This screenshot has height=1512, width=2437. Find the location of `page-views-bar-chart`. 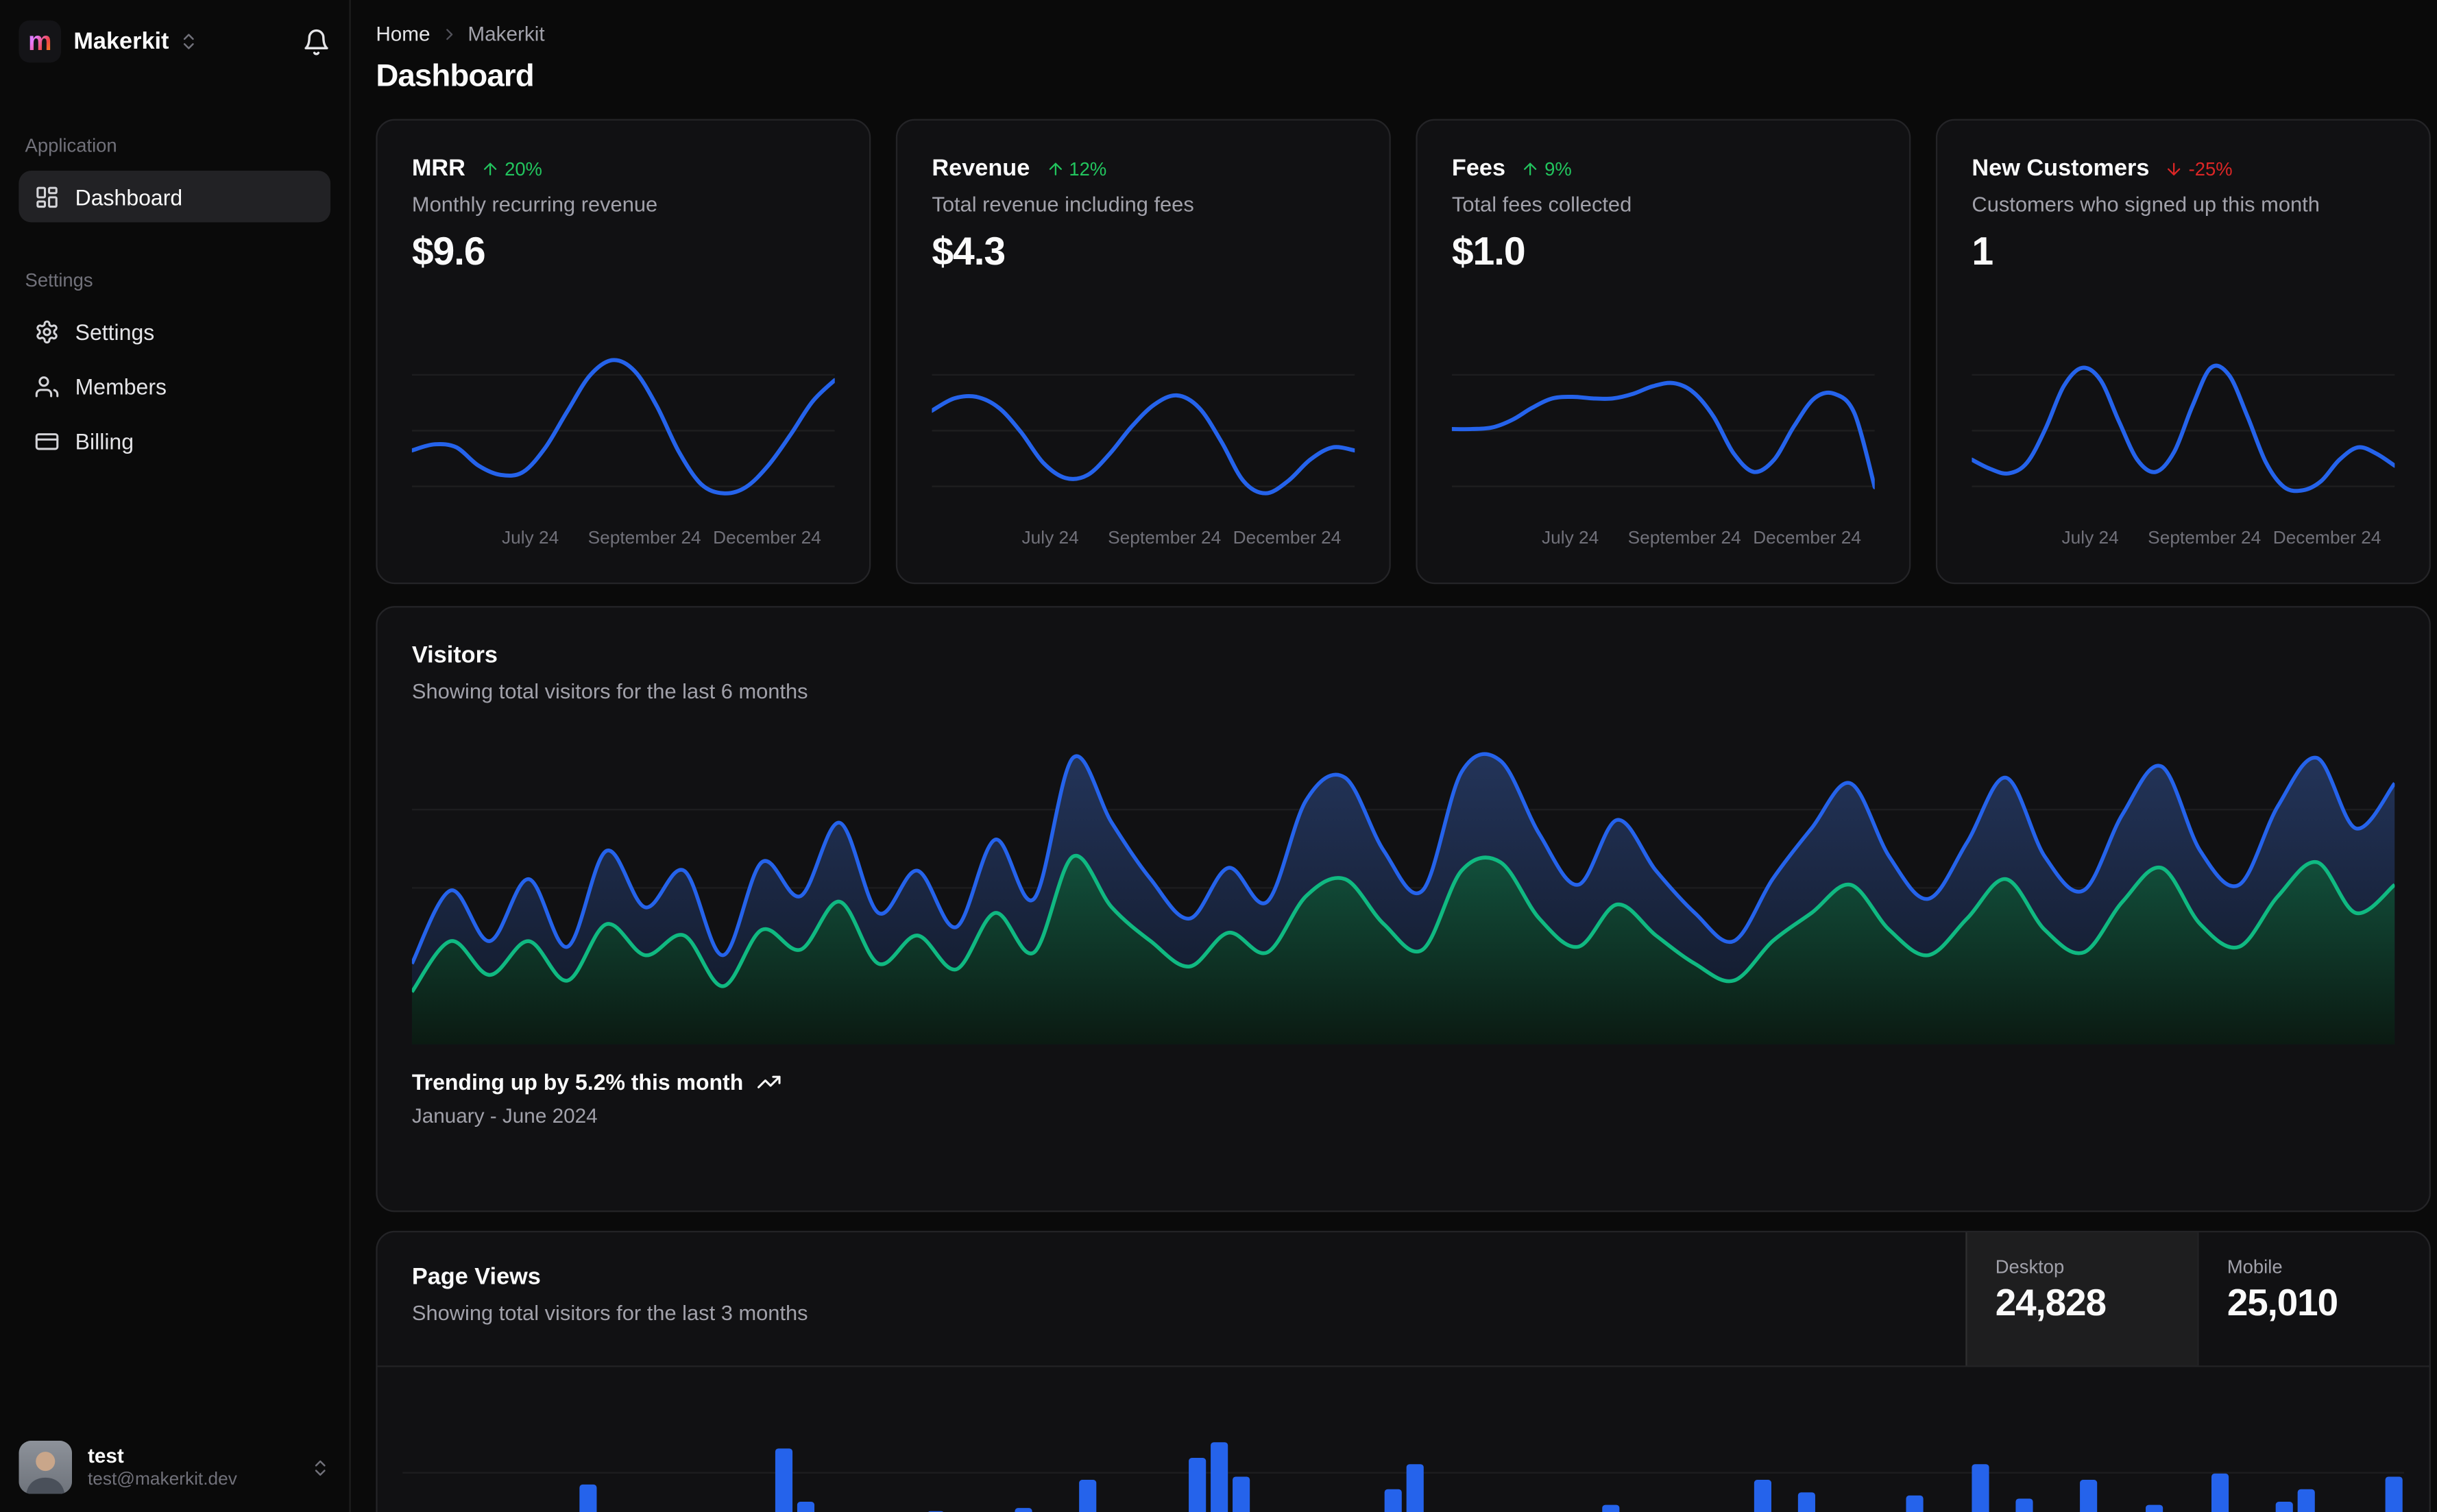

page-views-bar-chart is located at coordinates (1403, 1439).